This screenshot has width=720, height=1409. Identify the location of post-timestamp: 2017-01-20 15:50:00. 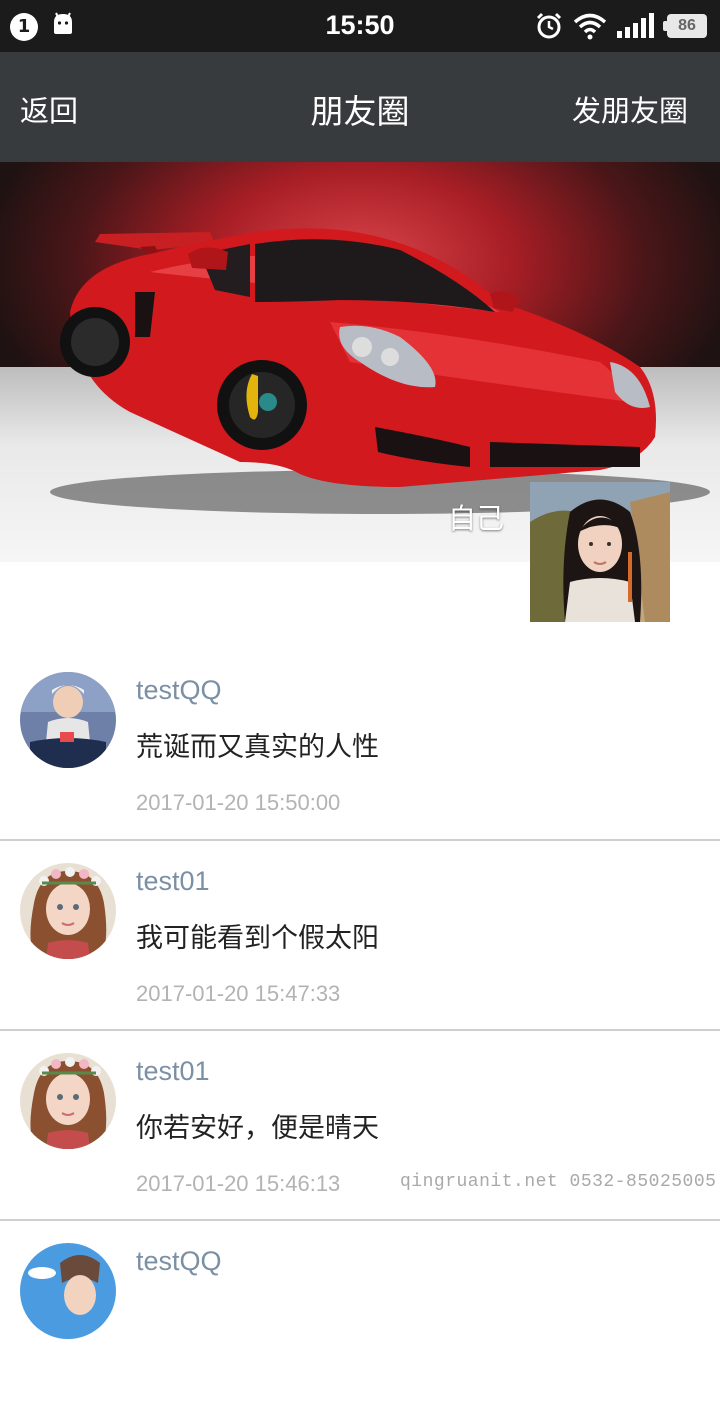
(238, 802).